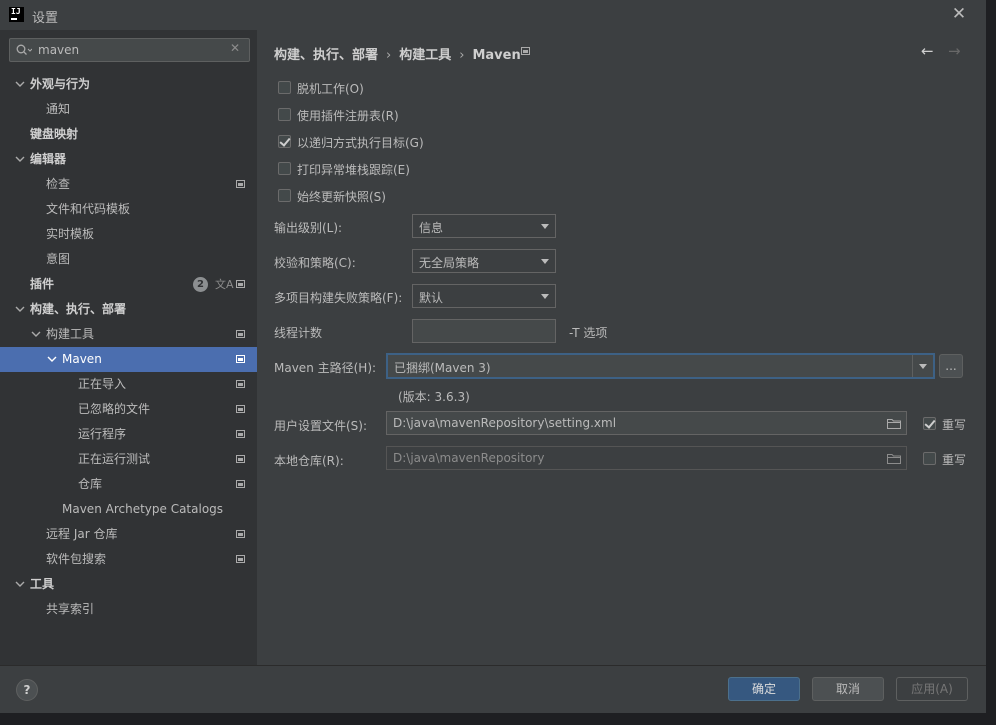 The height and width of the screenshot is (725, 996). Describe the element at coordinates (284, 114) in the screenshot. I see `plugin-registry-checkbox` at that location.